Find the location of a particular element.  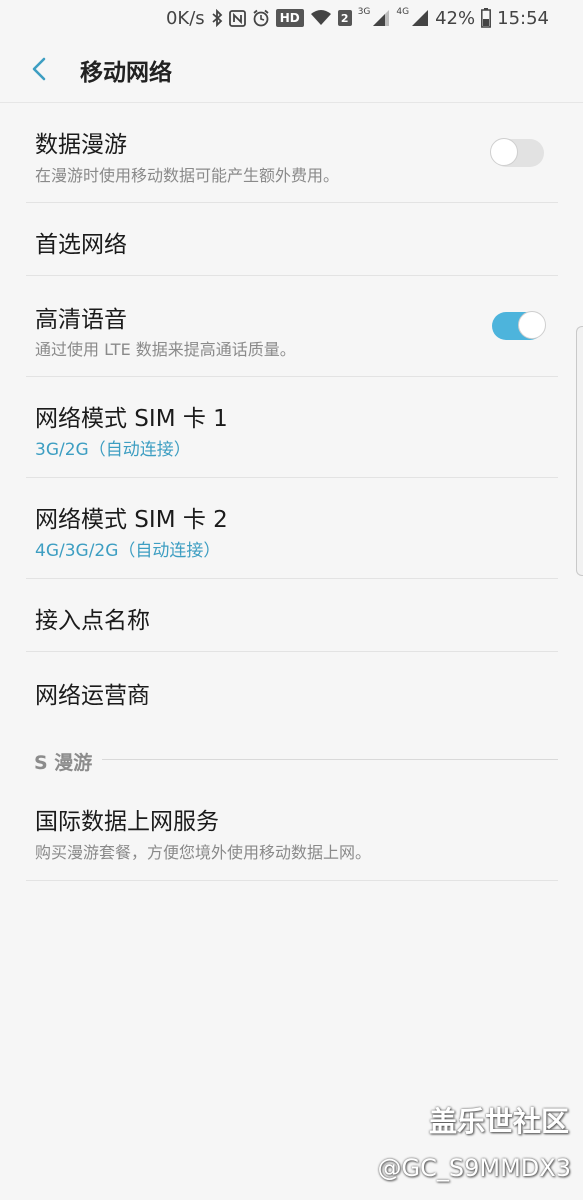

watermark-community: 盖乐世社区 is located at coordinates (498, 1121).